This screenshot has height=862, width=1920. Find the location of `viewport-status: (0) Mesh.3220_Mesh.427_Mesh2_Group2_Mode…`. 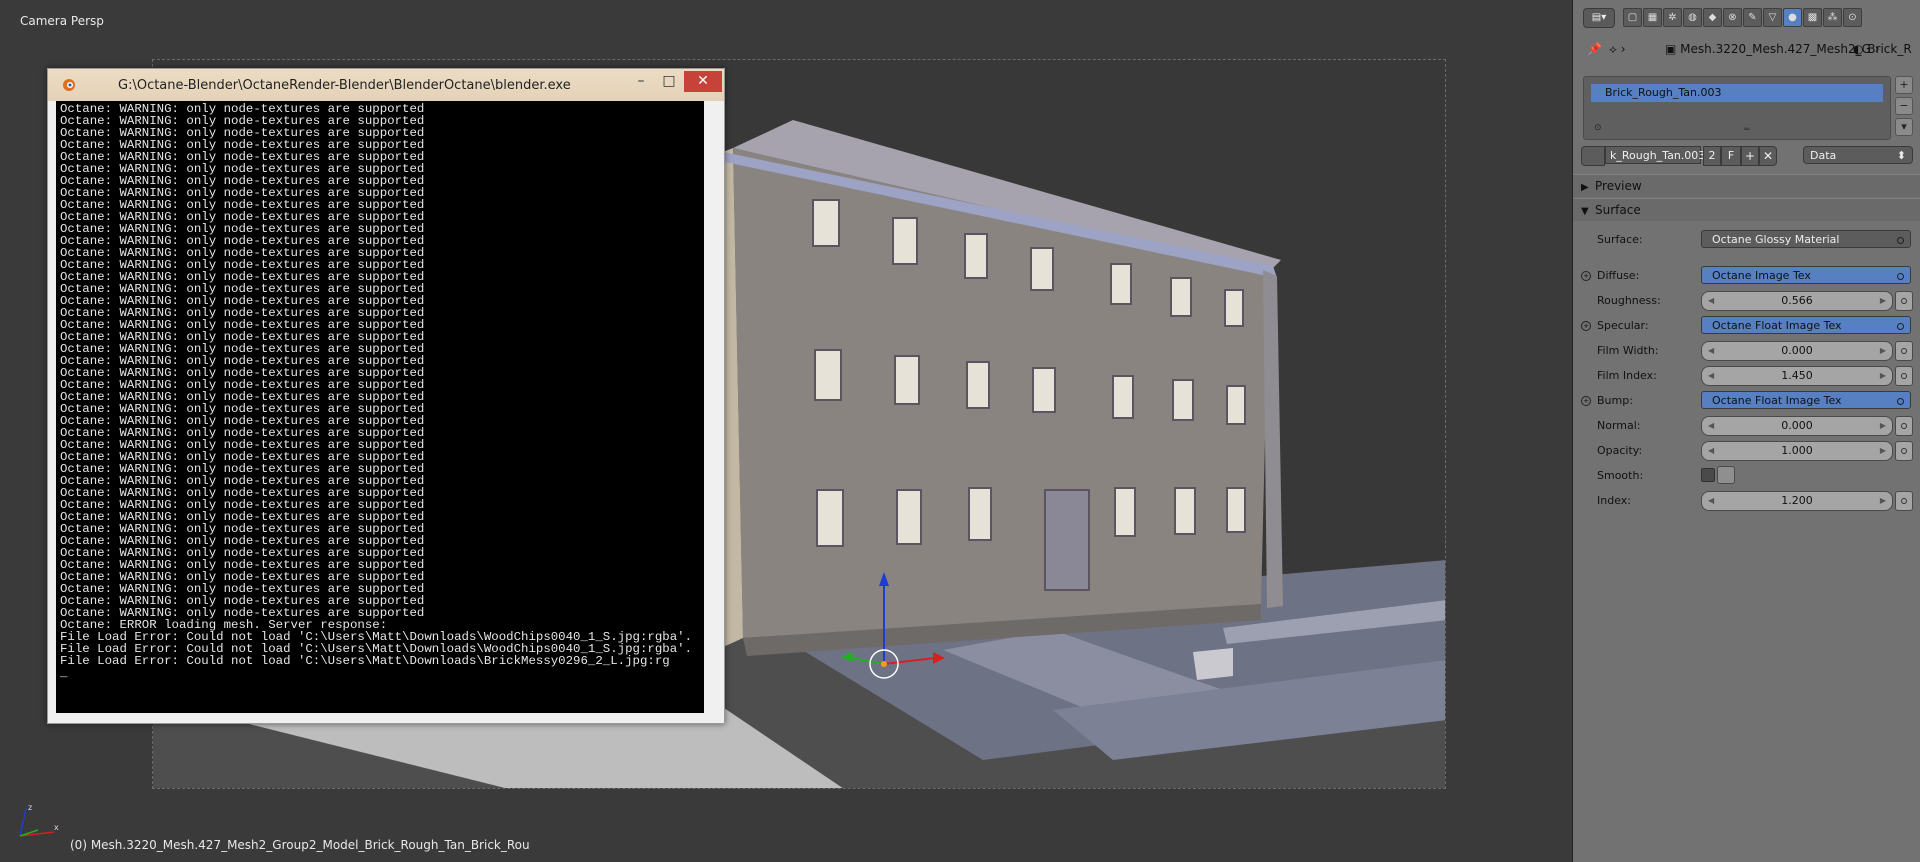

viewport-status: (0) Mesh.3220_Mesh.427_Mesh2_Group2_Mode… is located at coordinates (300, 845).